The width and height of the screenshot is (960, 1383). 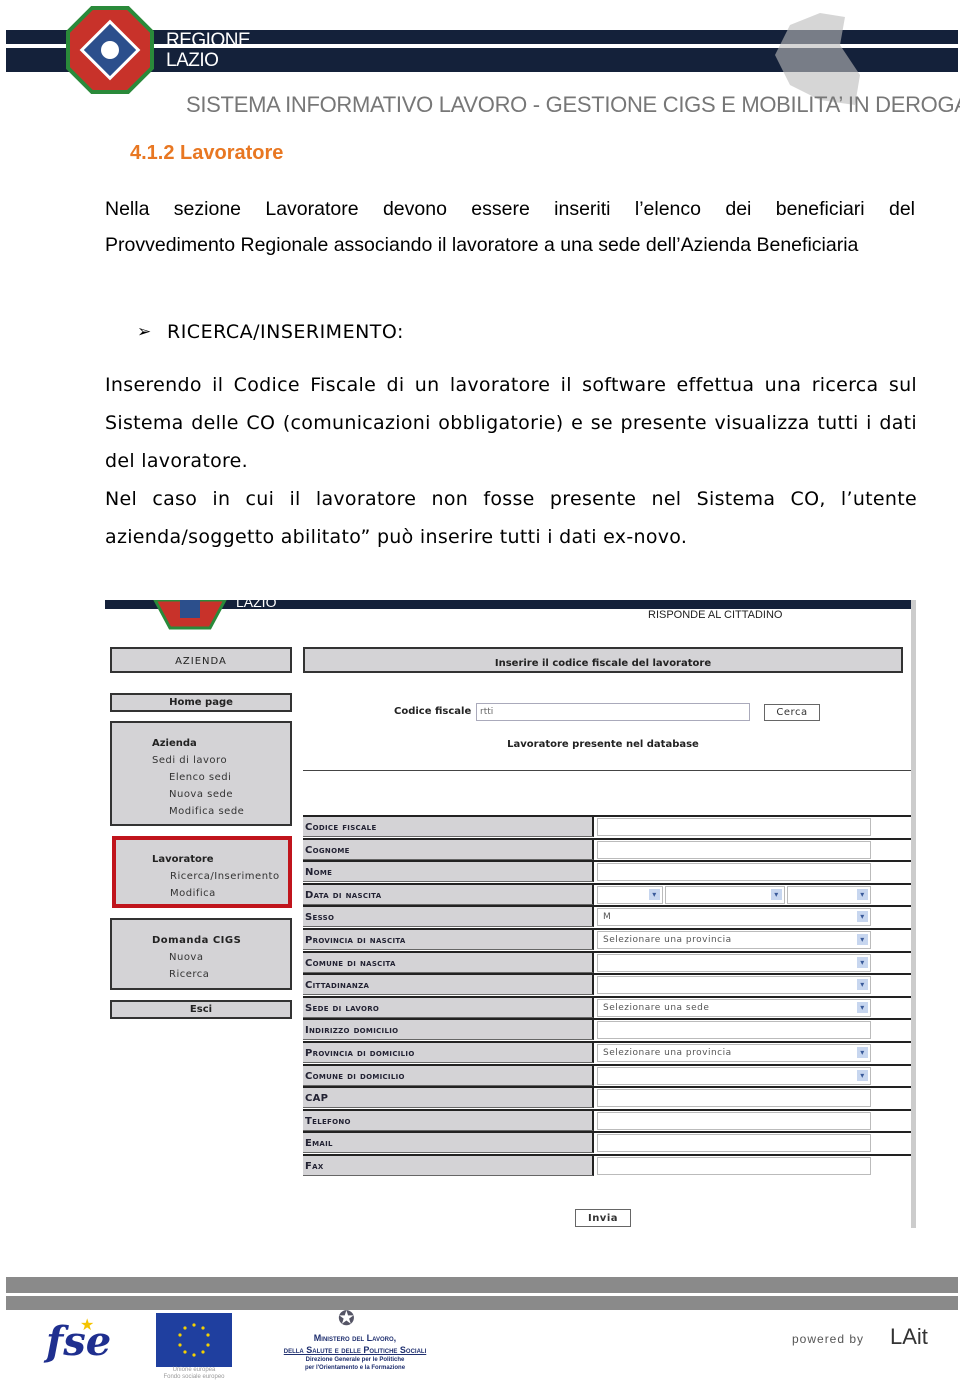 What do you see at coordinates (448, 1075) in the screenshot?
I see `field-label: Comune di domicilio` at bounding box center [448, 1075].